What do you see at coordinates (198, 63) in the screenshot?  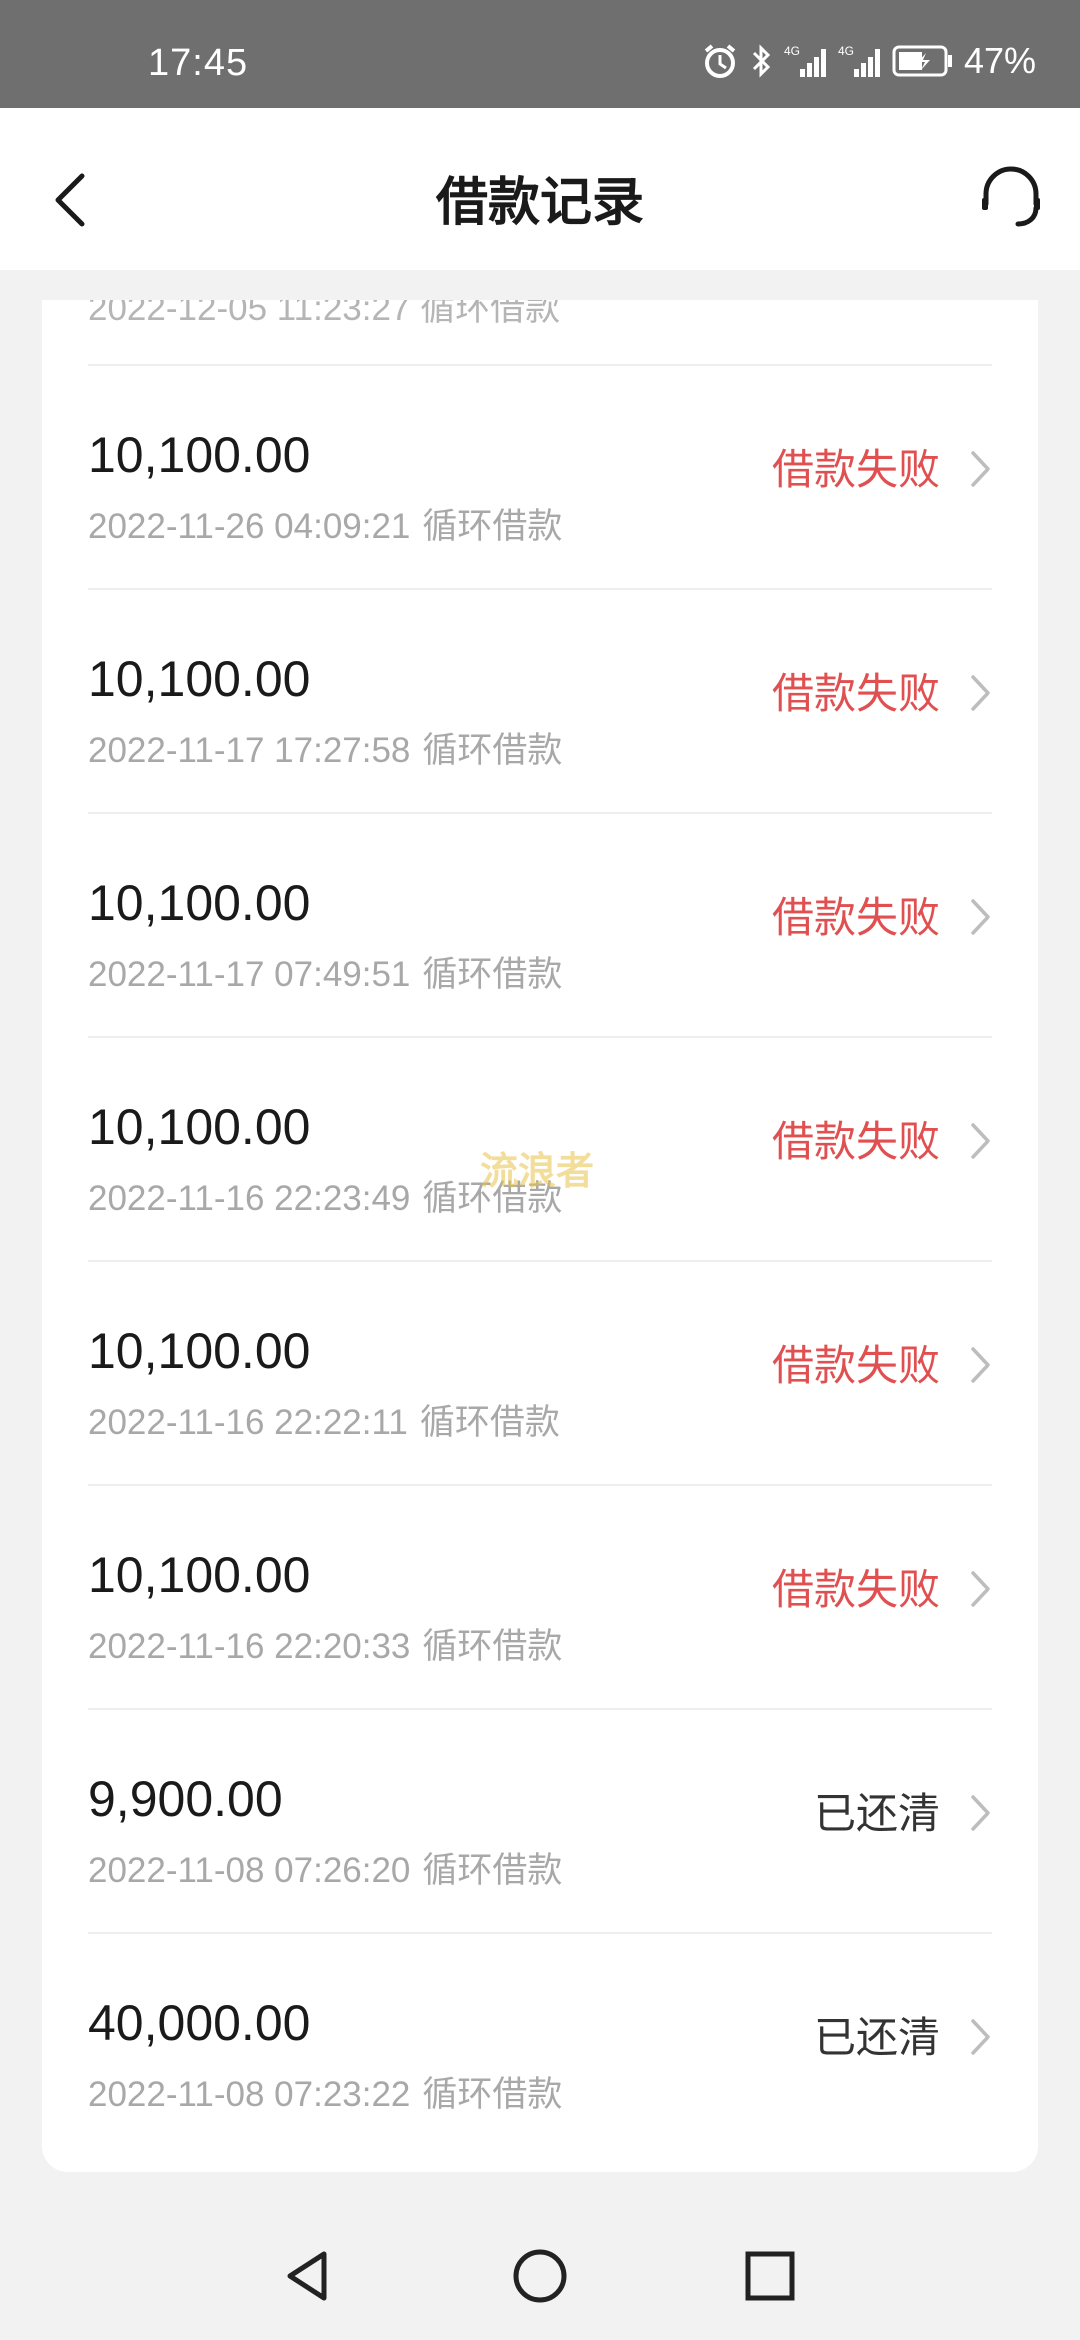 I see `status-time: 17:45` at bounding box center [198, 63].